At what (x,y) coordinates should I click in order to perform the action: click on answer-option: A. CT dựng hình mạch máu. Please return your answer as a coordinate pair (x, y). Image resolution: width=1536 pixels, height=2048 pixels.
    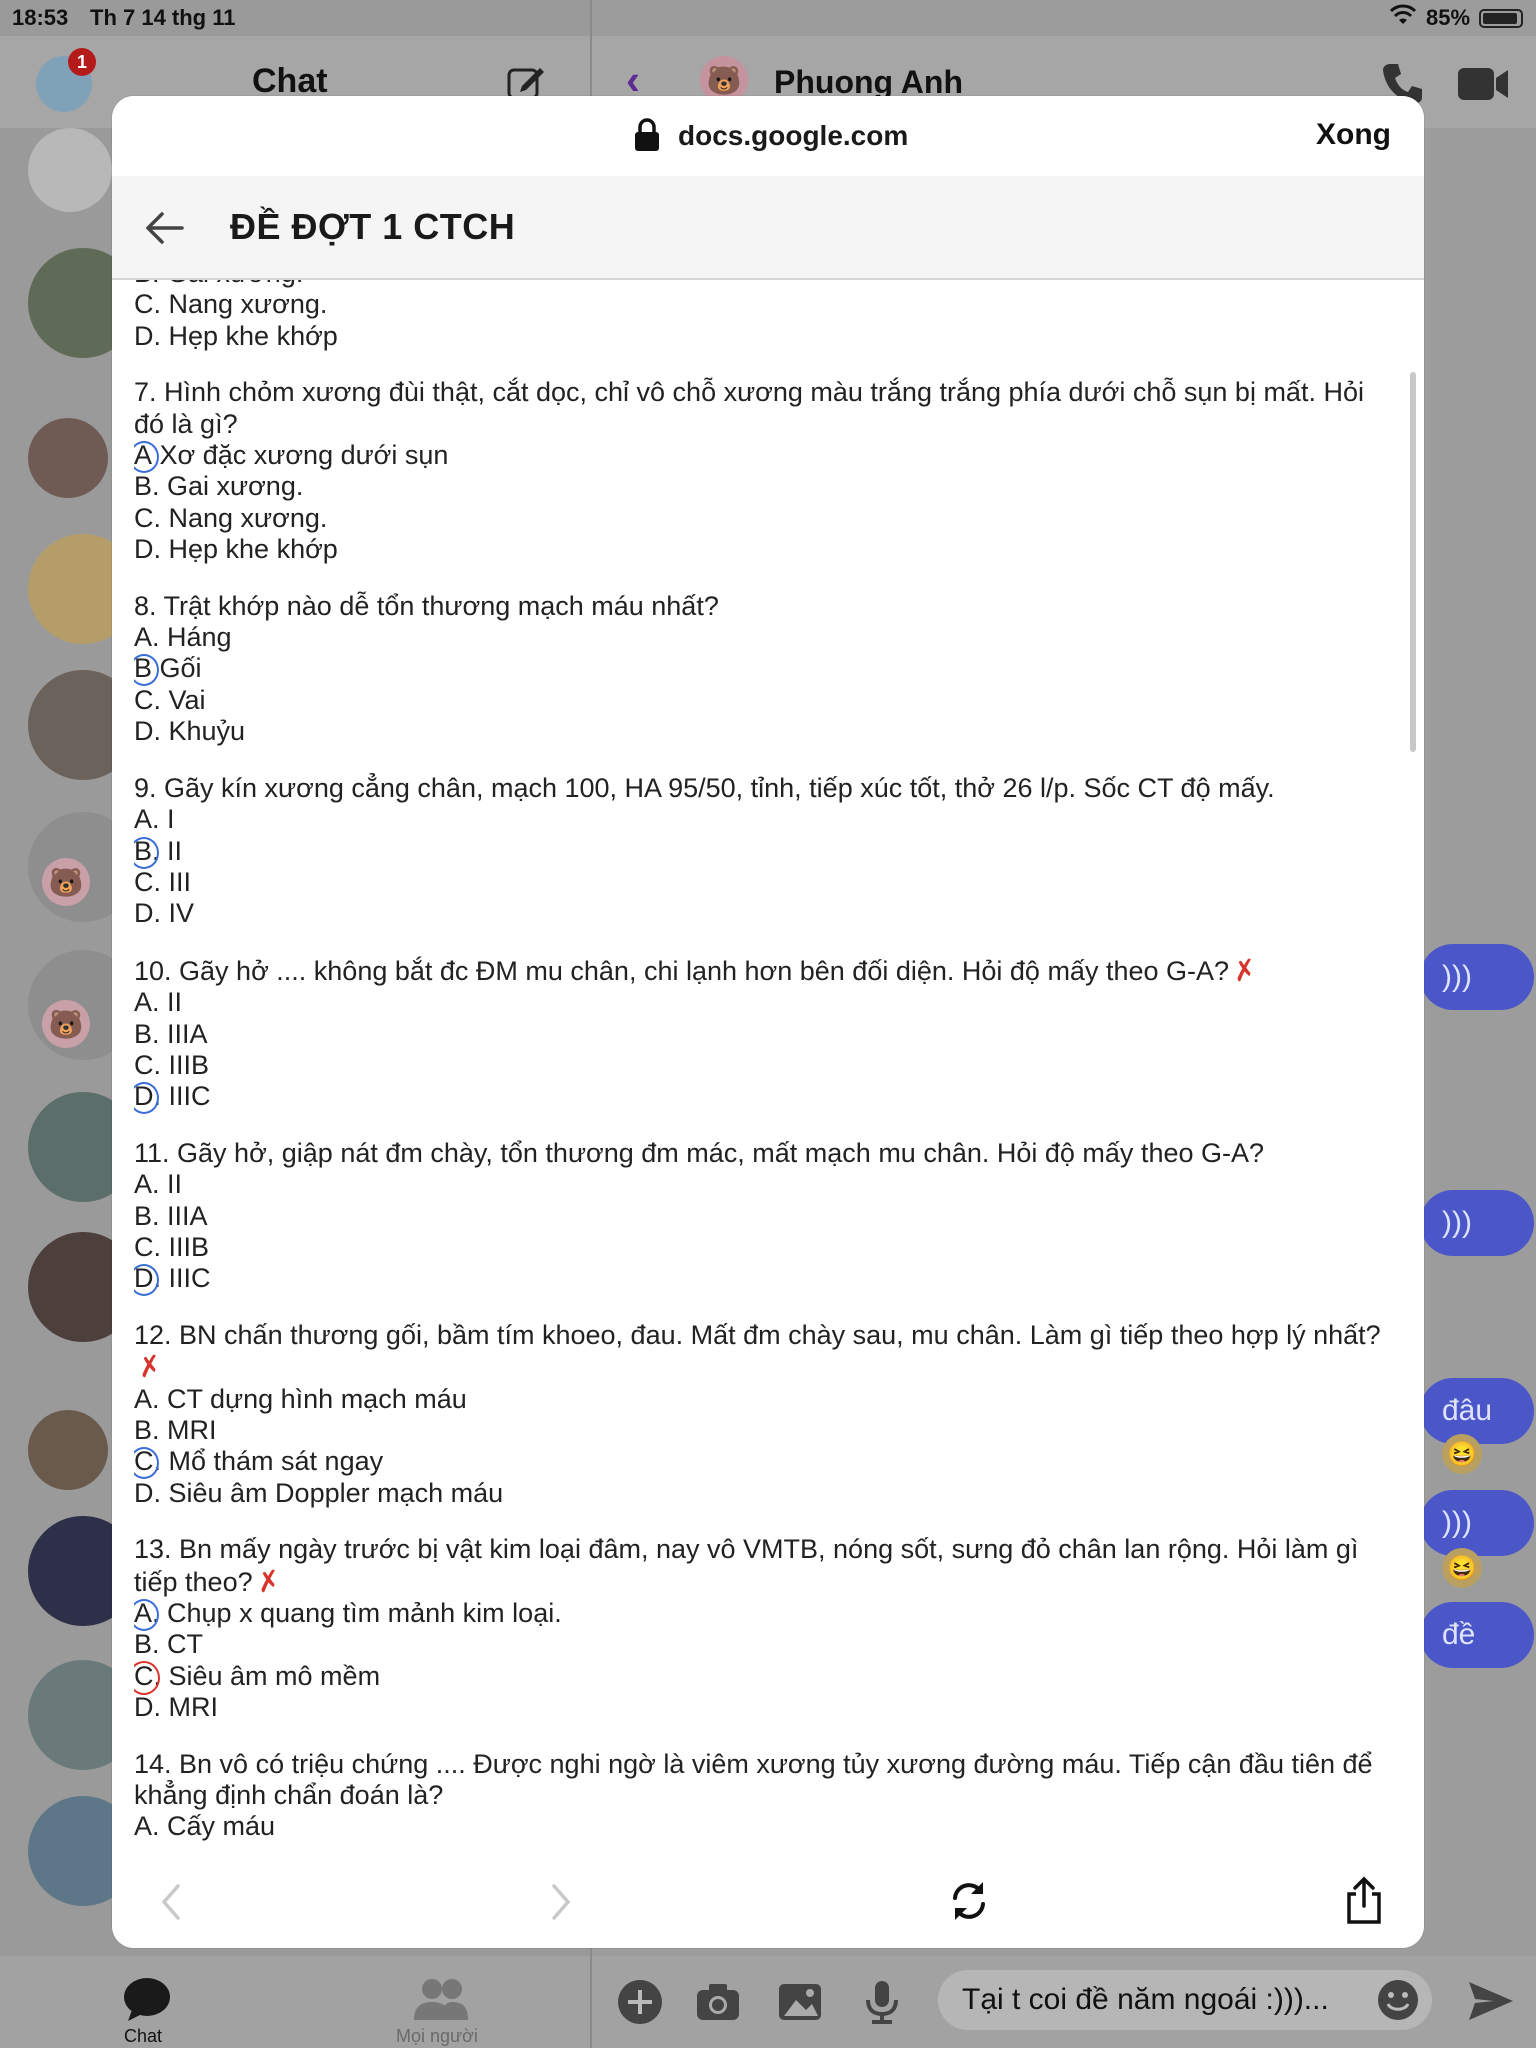
    Looking at the image, I should click on (759, 1399).